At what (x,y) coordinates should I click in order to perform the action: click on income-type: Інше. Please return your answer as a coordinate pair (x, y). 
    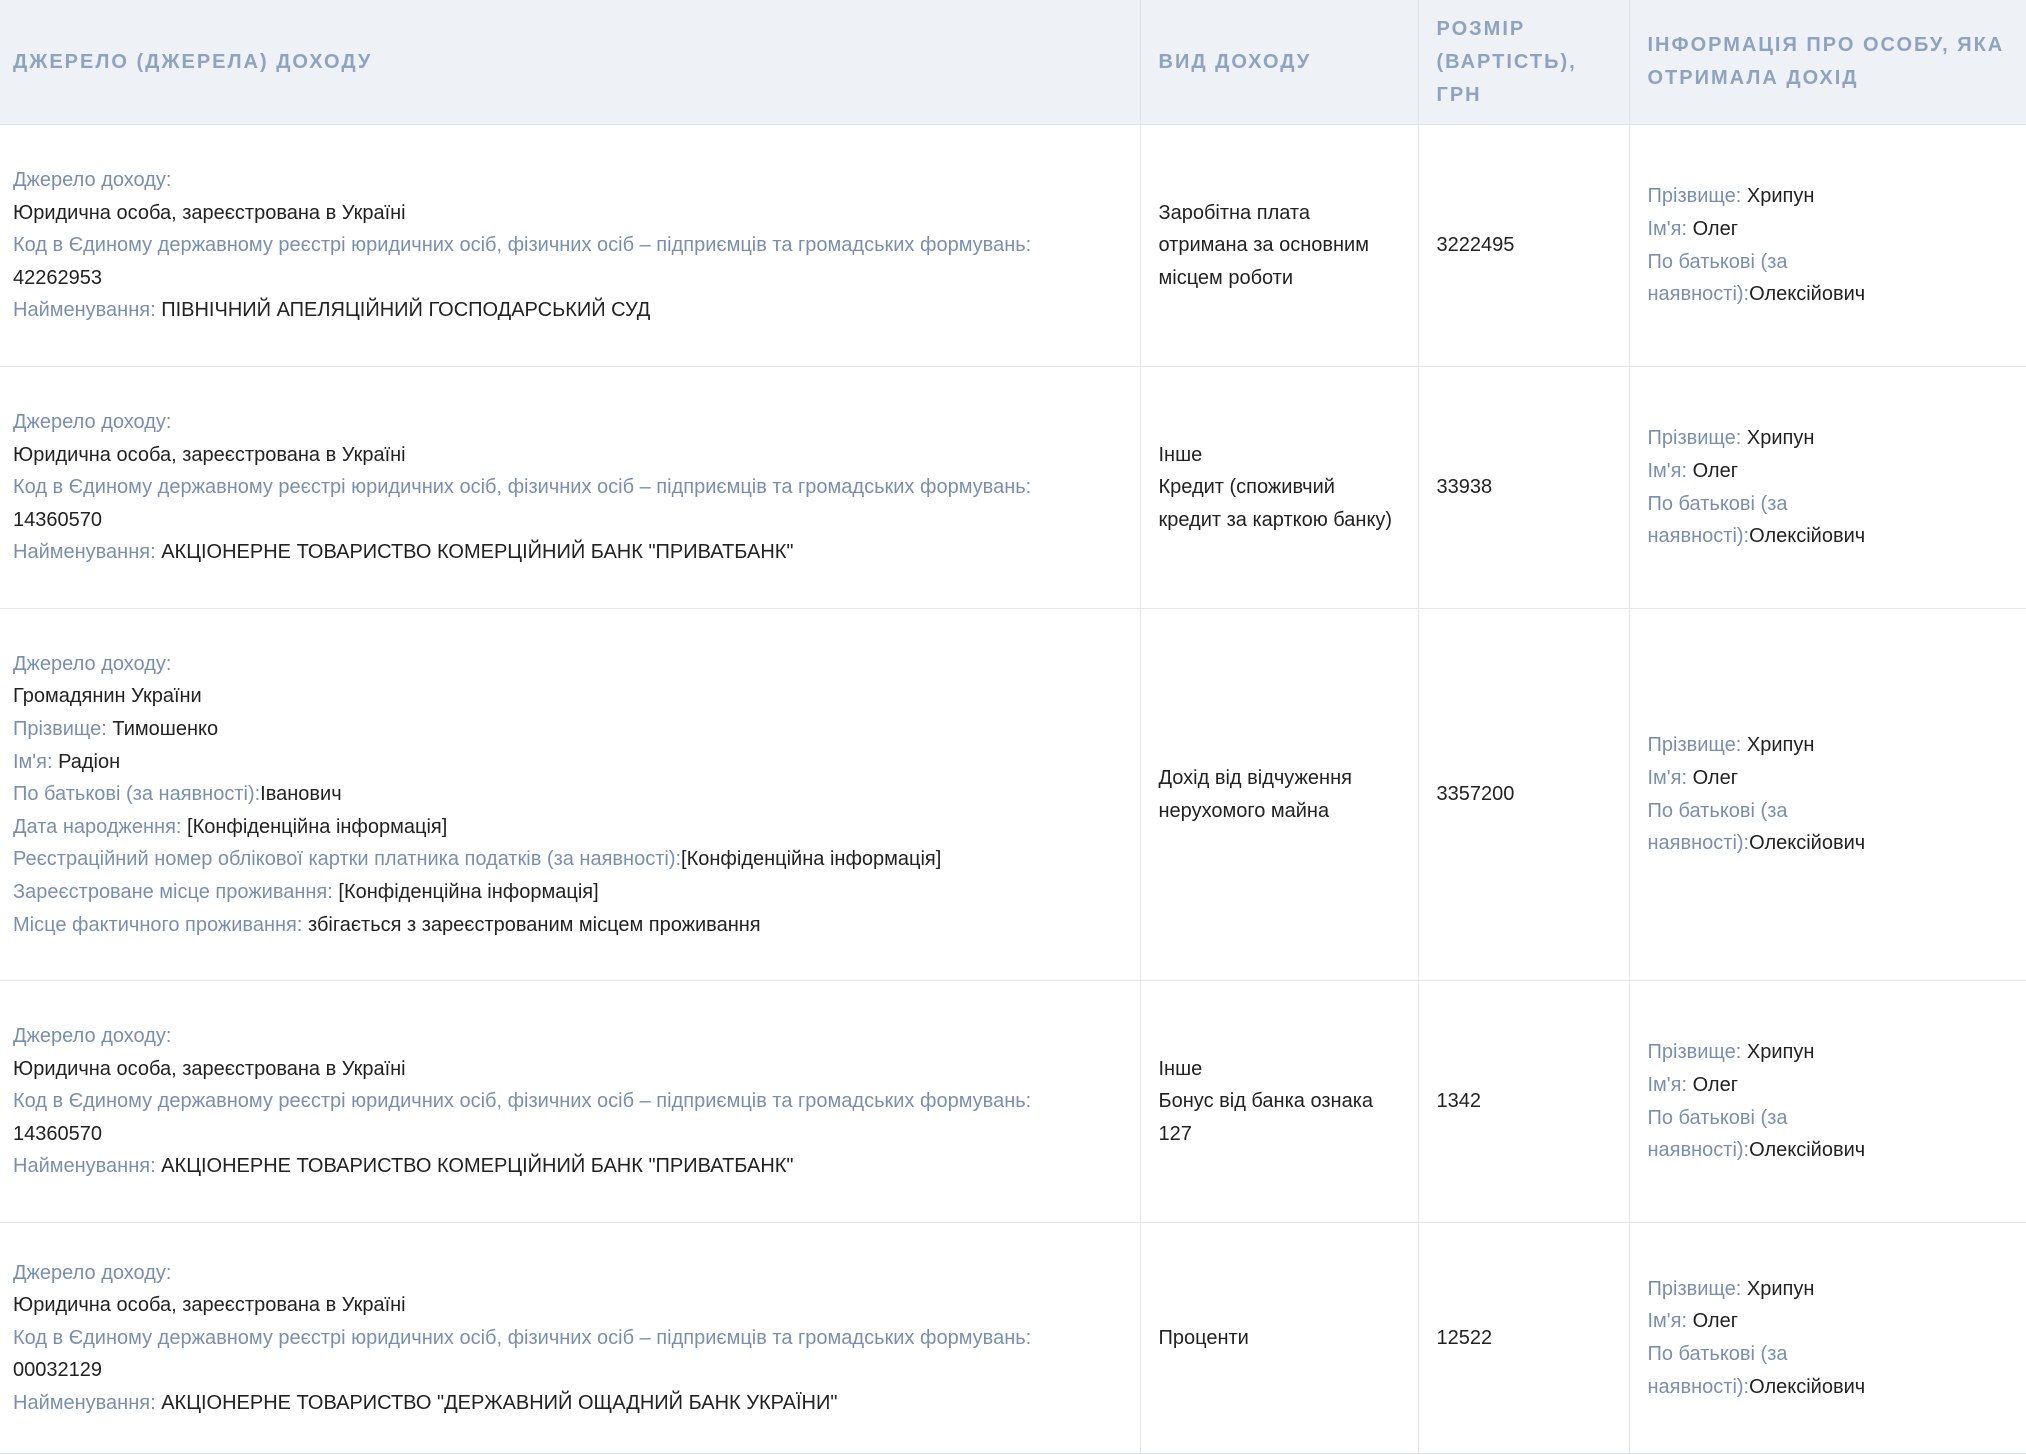
    Looking at the image, I should click on (1180, 1068).